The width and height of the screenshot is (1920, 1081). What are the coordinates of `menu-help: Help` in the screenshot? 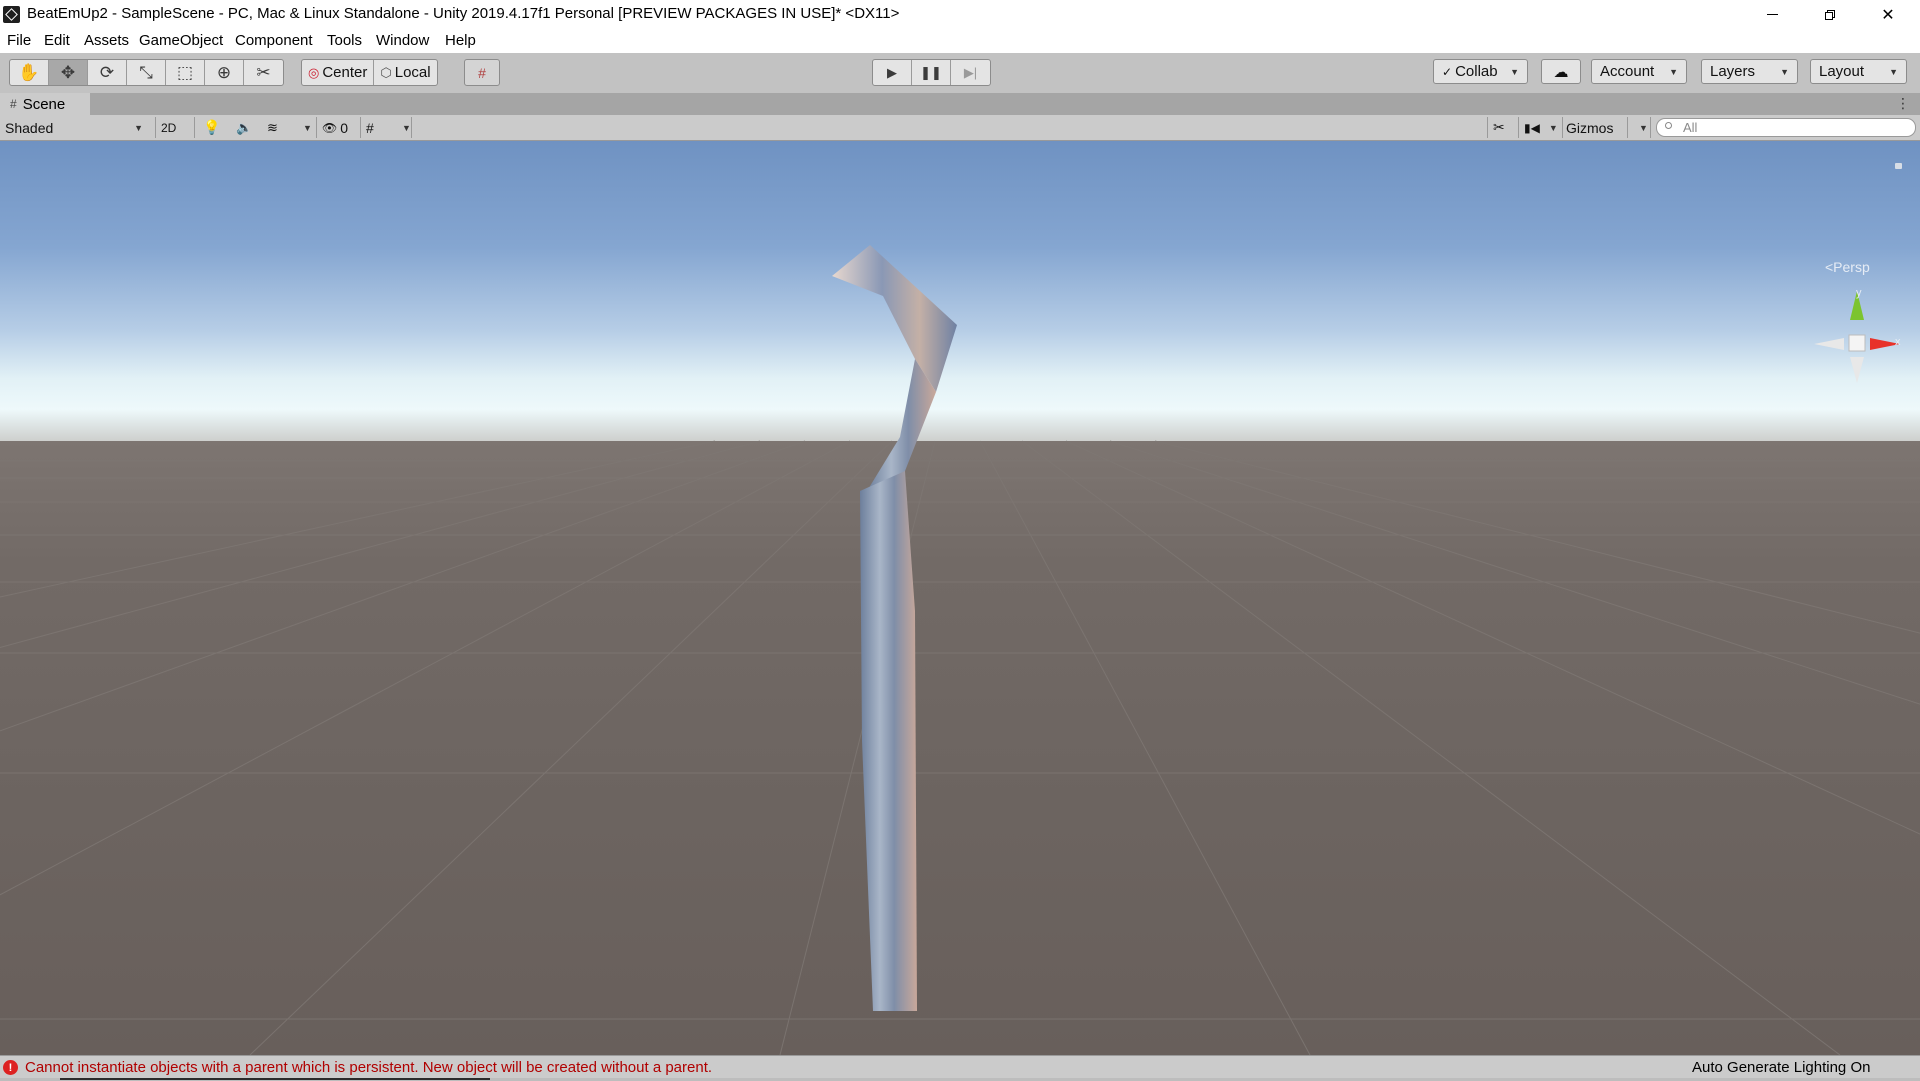 It's located at (460, 40).